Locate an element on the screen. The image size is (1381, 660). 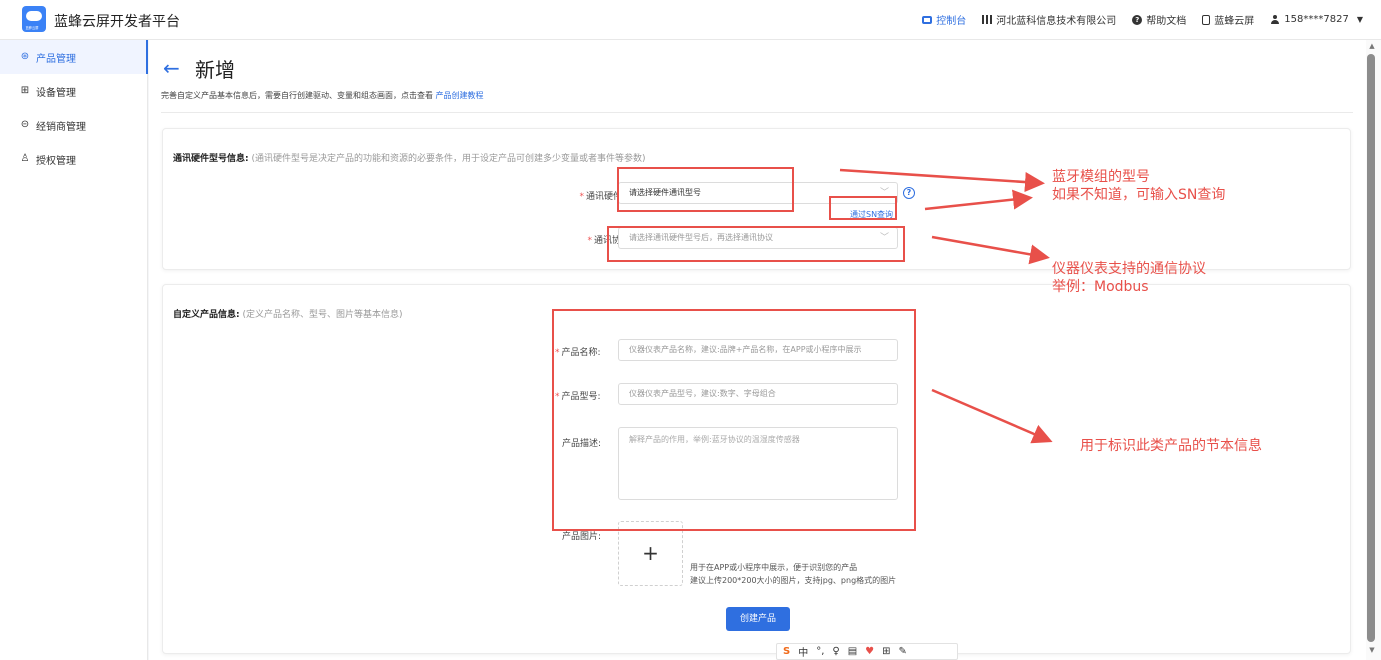
company-link: 河北蓝科信息技术有限公司 is located at coordinates (1049, 19).